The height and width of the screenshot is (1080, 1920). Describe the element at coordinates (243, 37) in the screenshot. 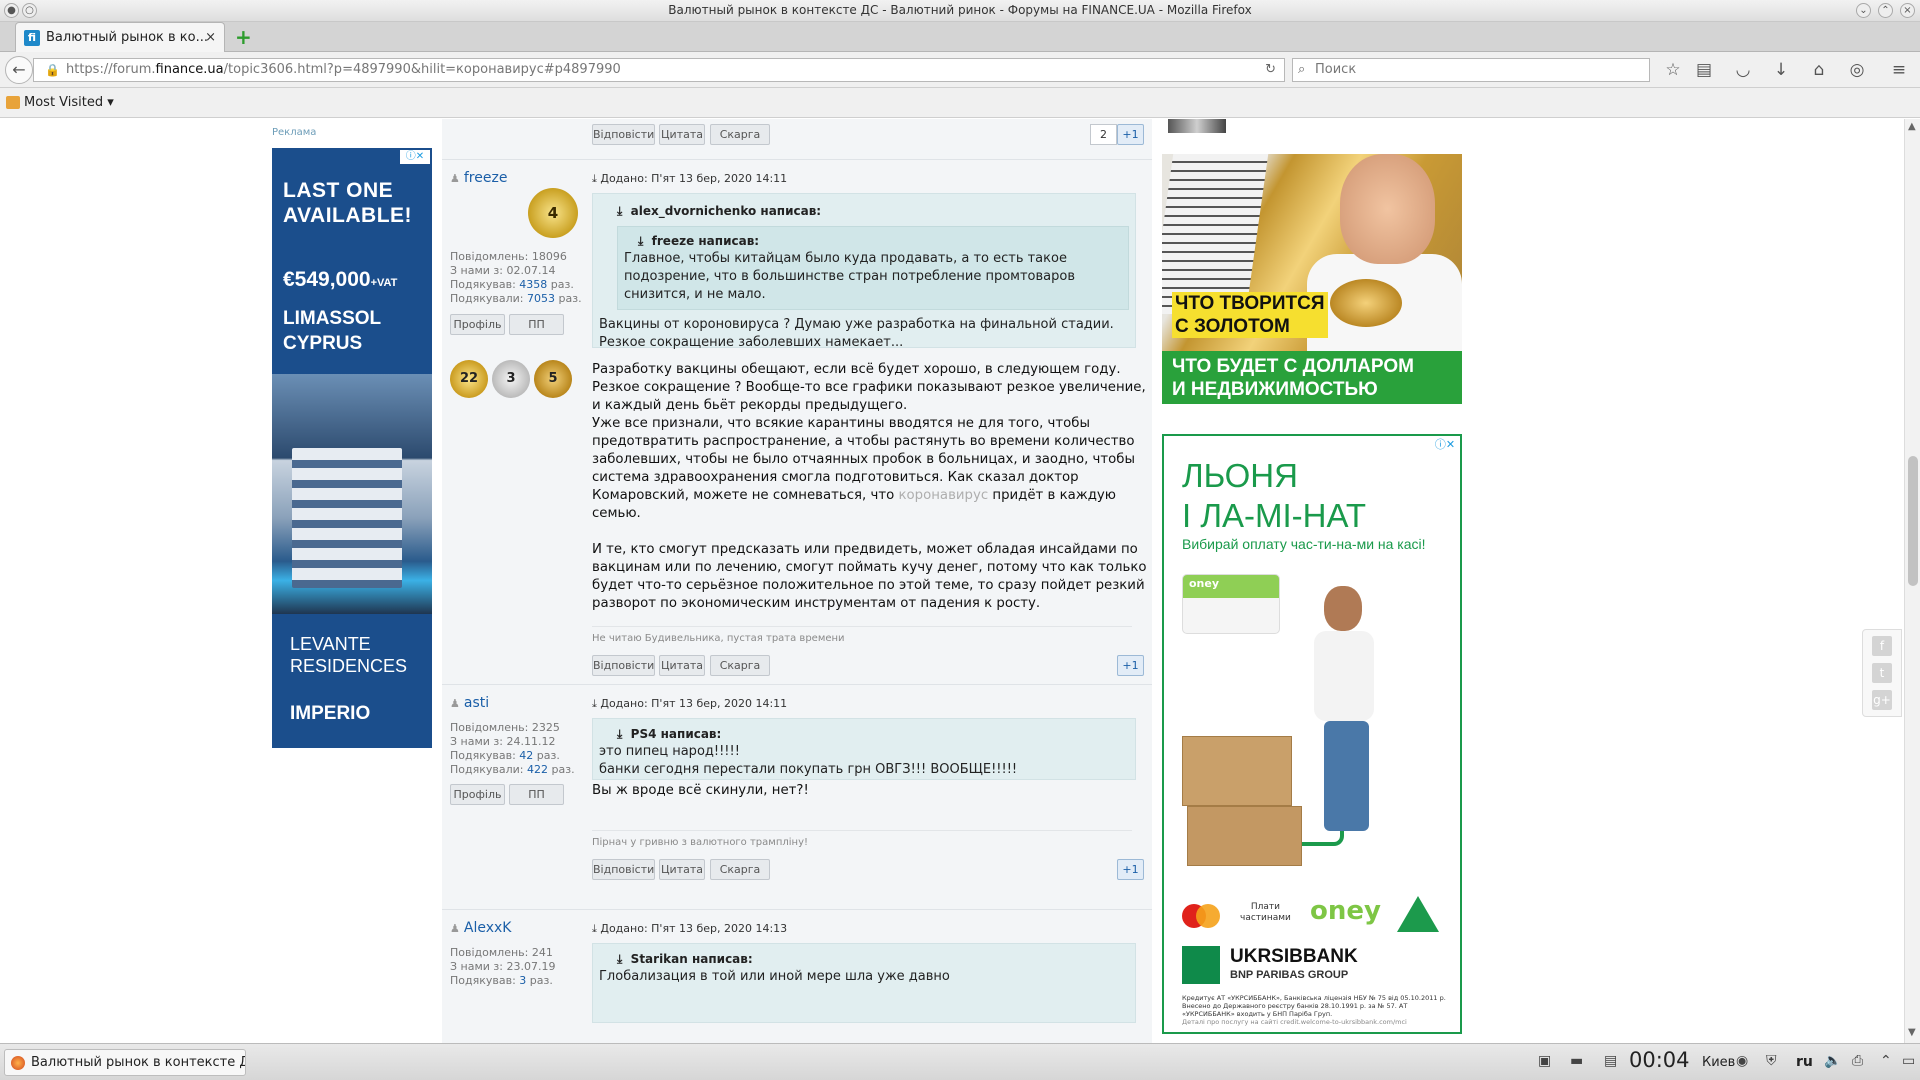

I see `new-tab-icon: +` at that location.